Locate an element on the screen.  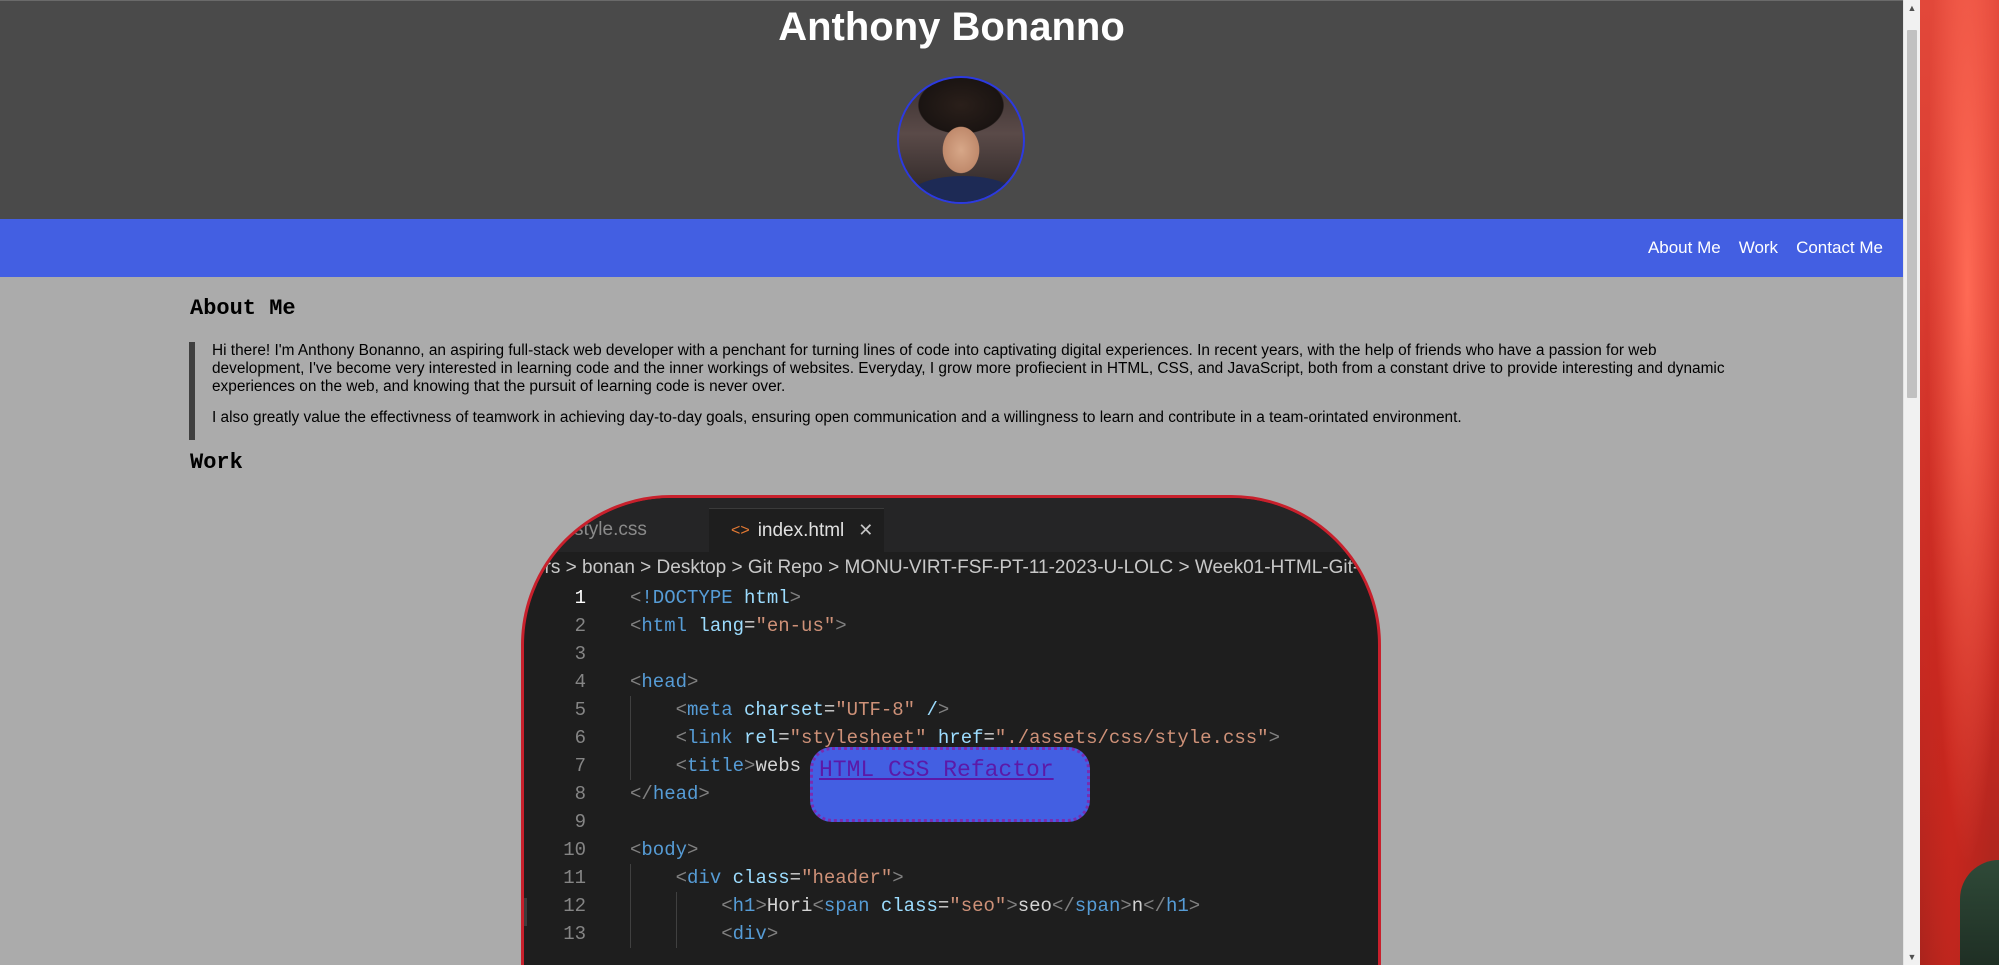
line-number: 13 is located at coordinates (574, 934).